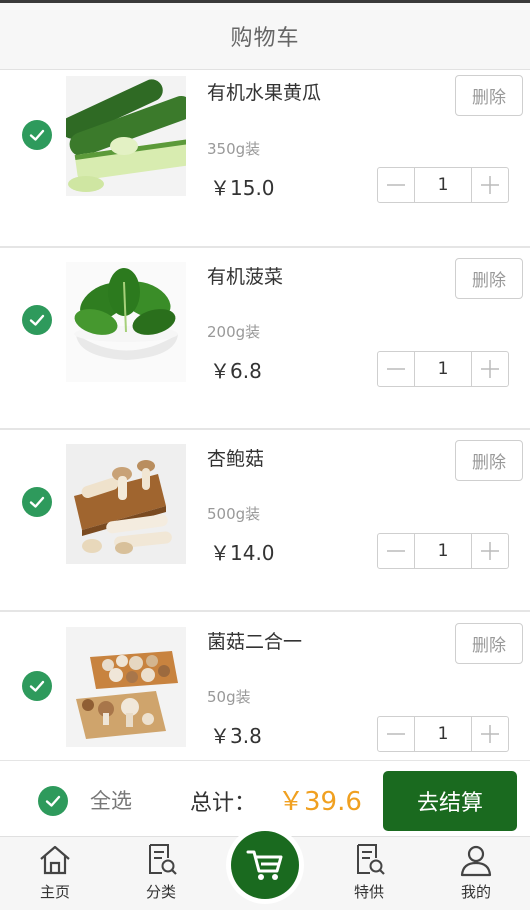 Image resolution: width=530 pixels, height=910 pixels. I want to click on item-spec: 200g装, so click(234, 332).